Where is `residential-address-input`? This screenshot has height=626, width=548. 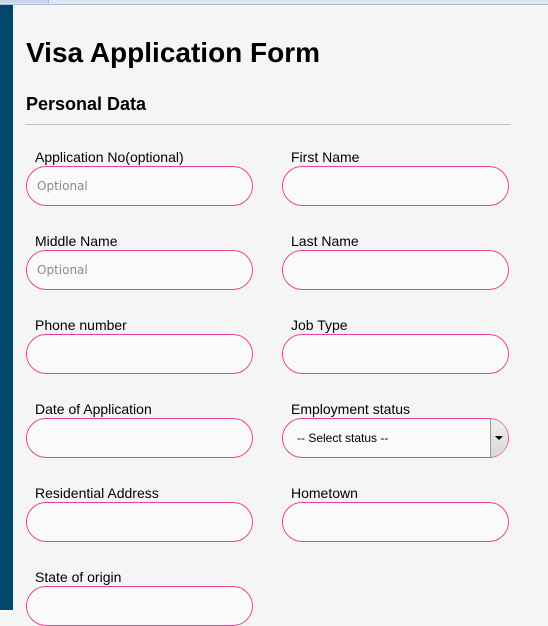
residential-address-input is located at coordinates (139, 522).